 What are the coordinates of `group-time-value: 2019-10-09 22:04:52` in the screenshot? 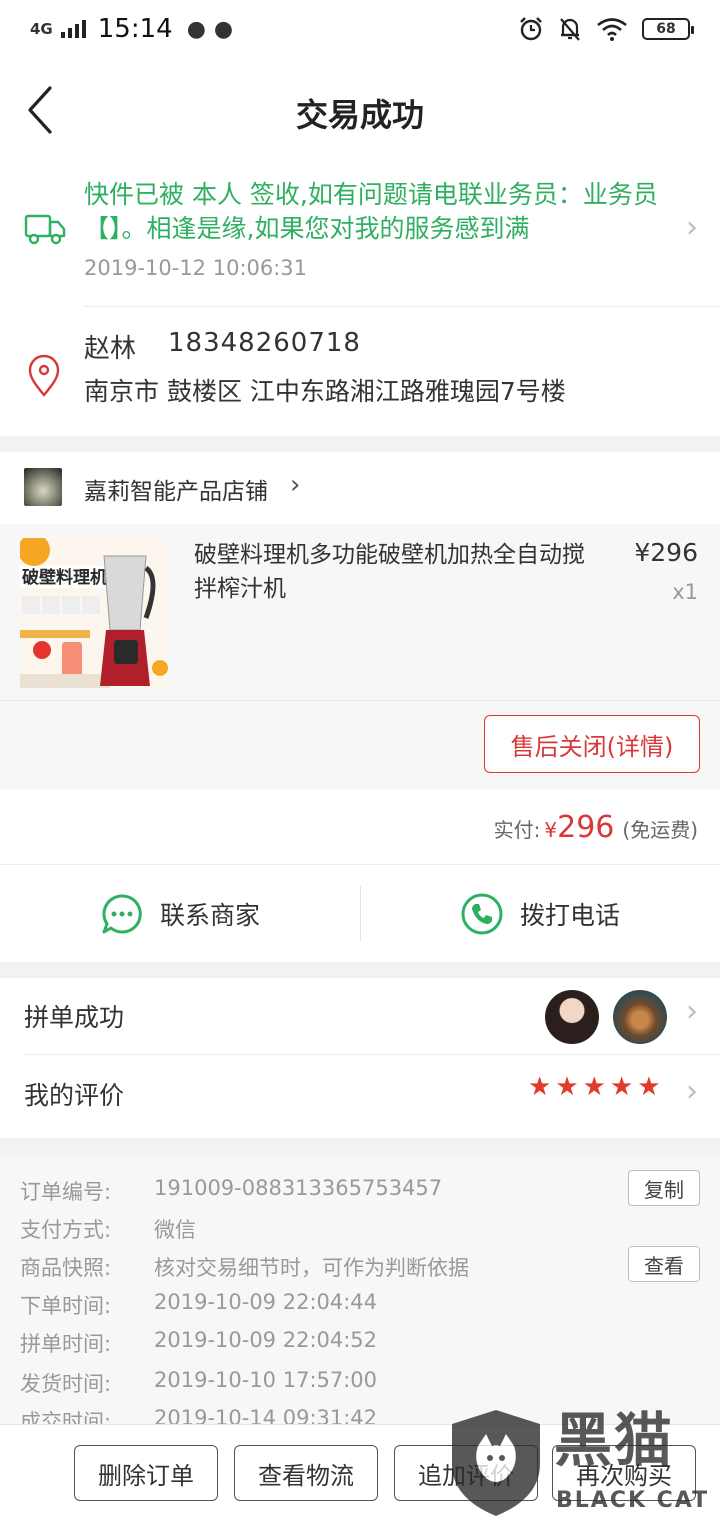 It's located at (266, 1340).